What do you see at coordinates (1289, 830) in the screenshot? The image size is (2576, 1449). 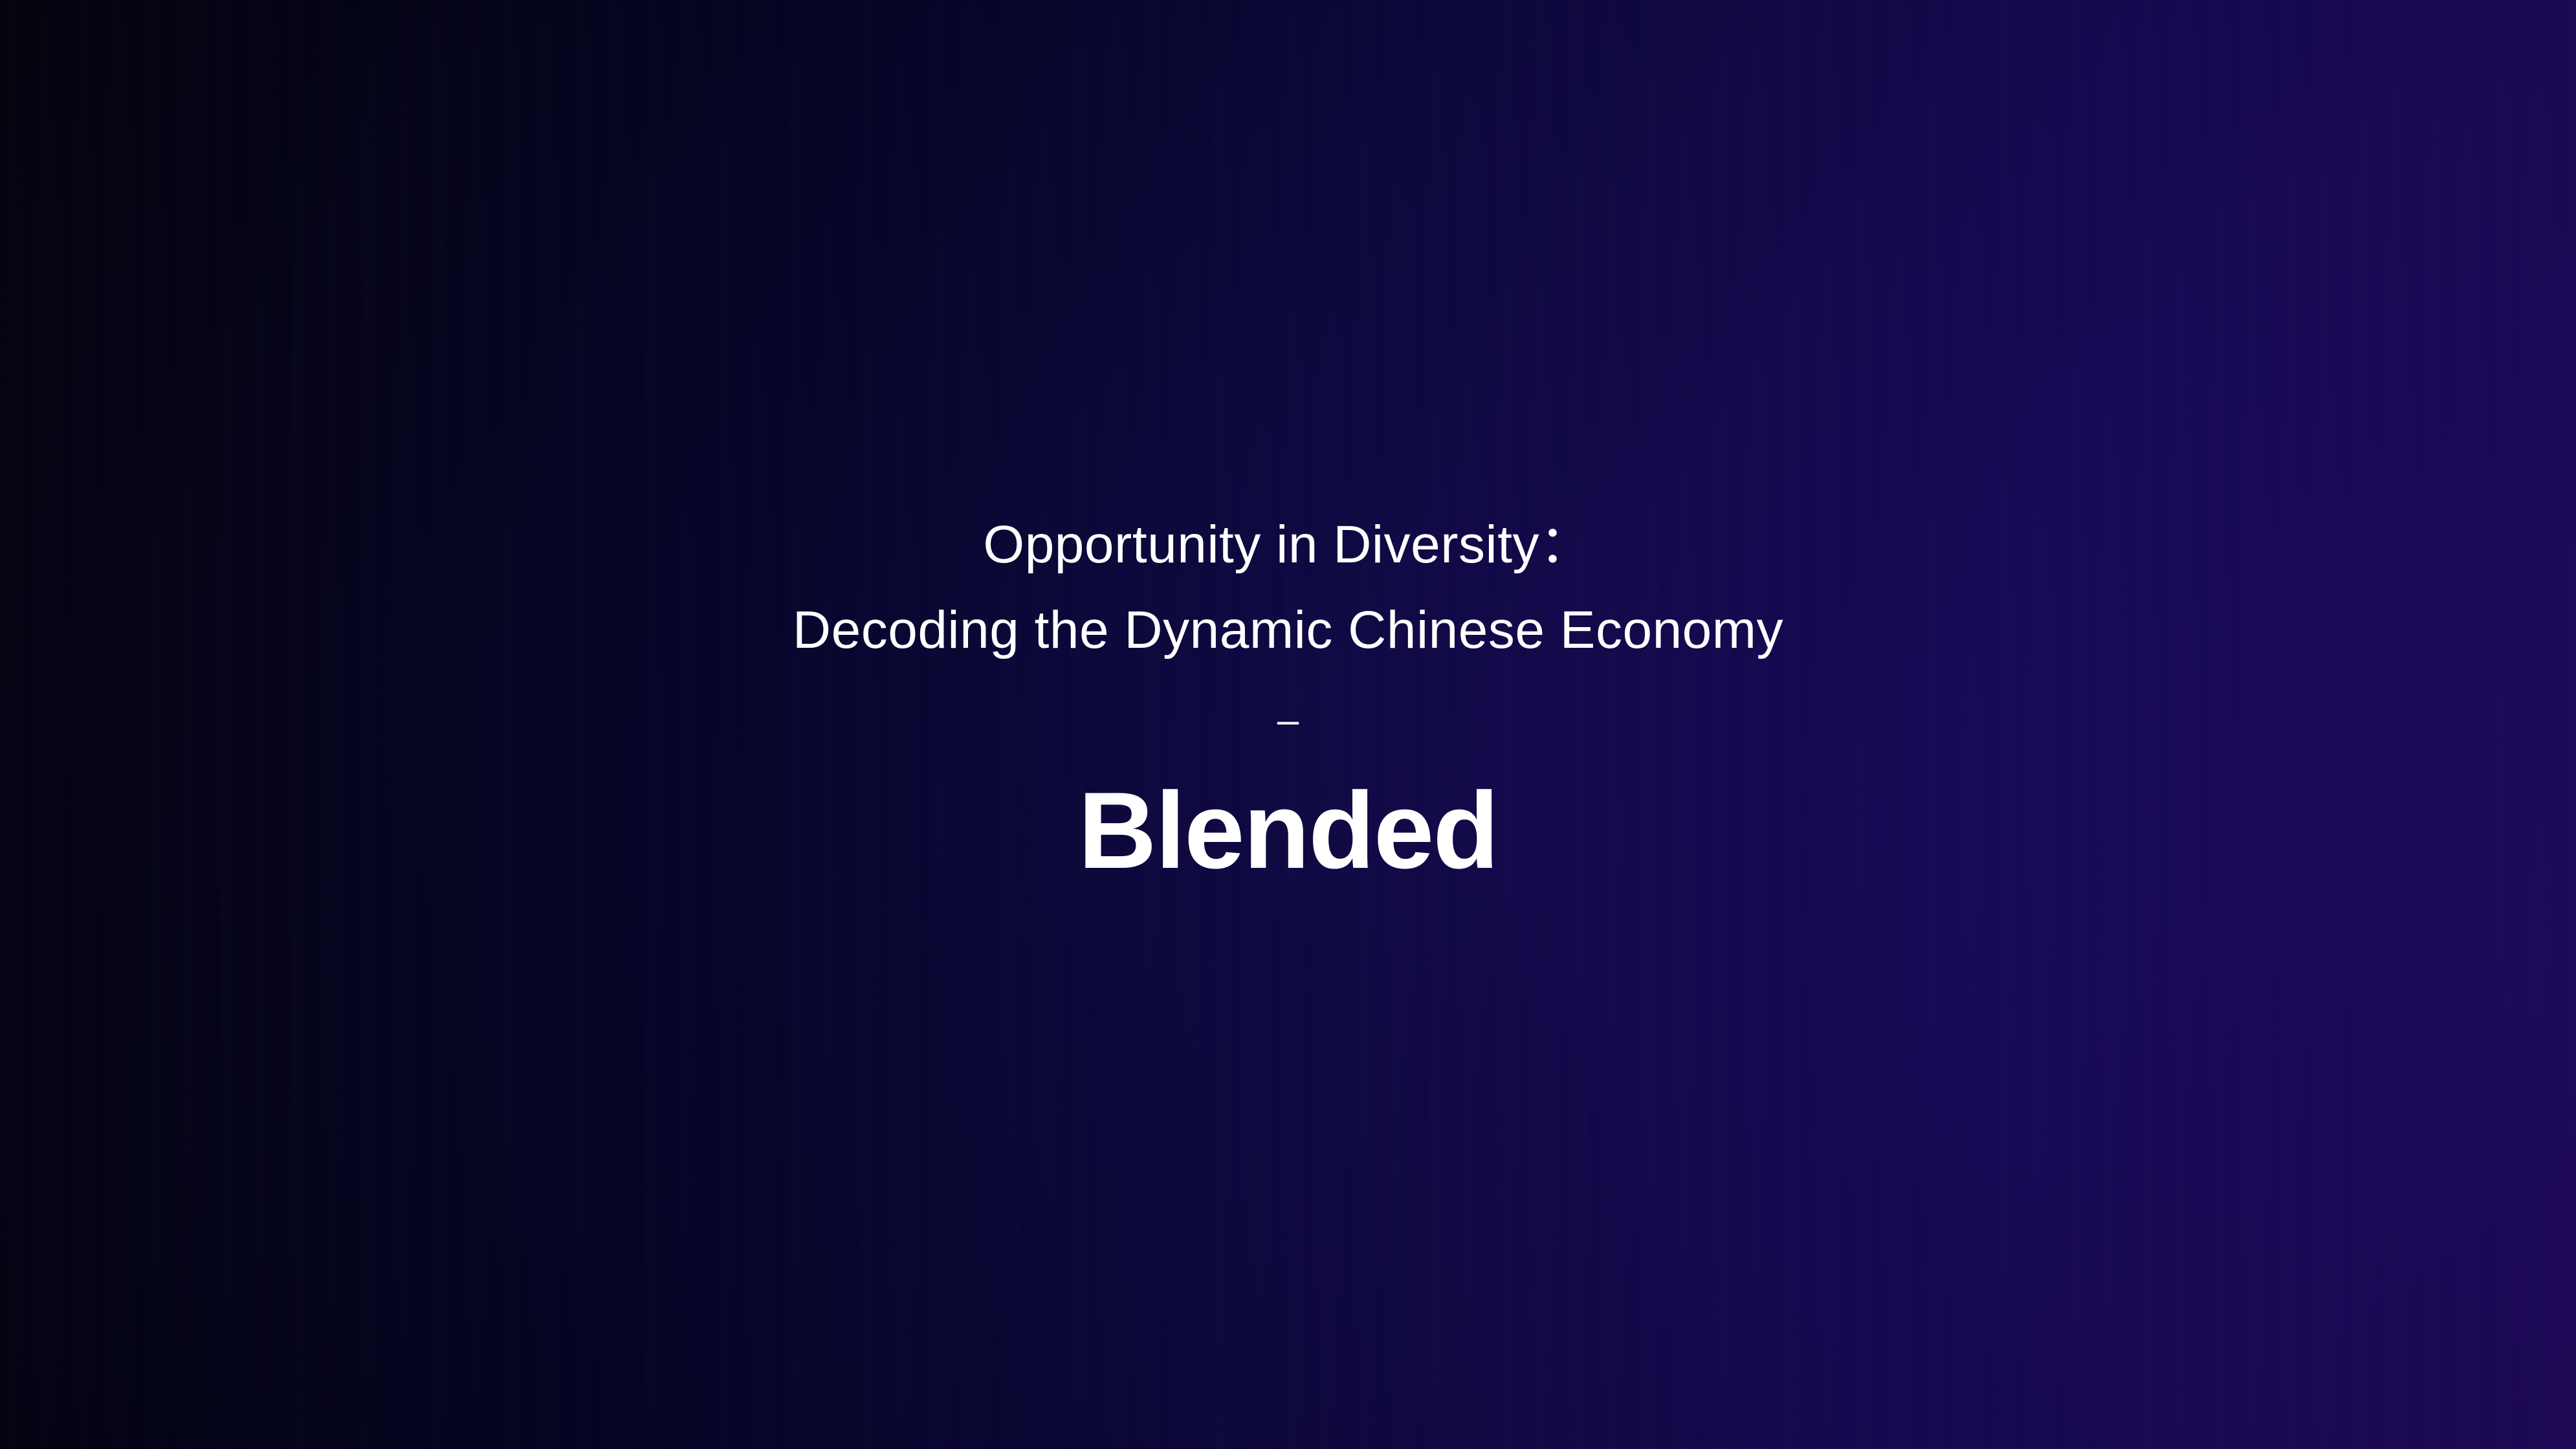 I see `brand-name: Blended` at bounding box center [1289, 830].